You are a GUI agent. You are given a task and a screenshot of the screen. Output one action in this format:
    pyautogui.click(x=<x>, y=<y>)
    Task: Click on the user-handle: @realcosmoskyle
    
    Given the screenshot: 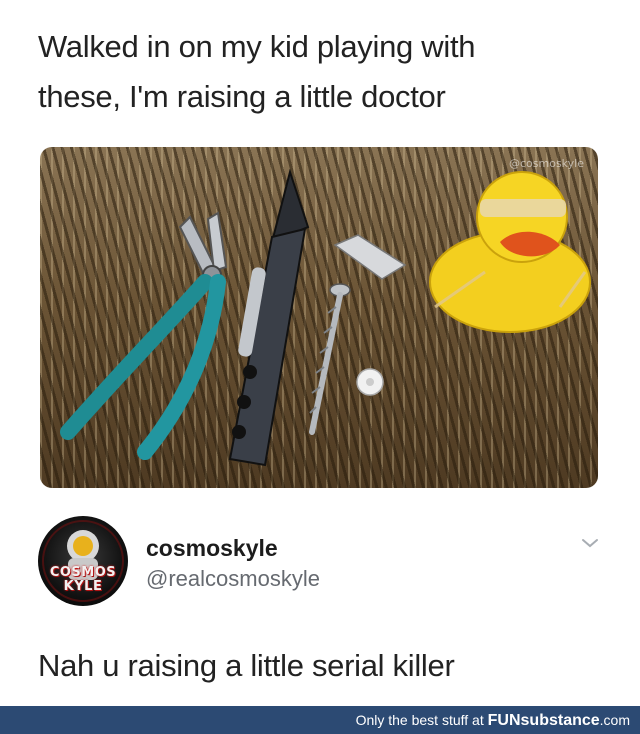 What is the action you would take?
    pyautogui.click(x=233, y=579)
    